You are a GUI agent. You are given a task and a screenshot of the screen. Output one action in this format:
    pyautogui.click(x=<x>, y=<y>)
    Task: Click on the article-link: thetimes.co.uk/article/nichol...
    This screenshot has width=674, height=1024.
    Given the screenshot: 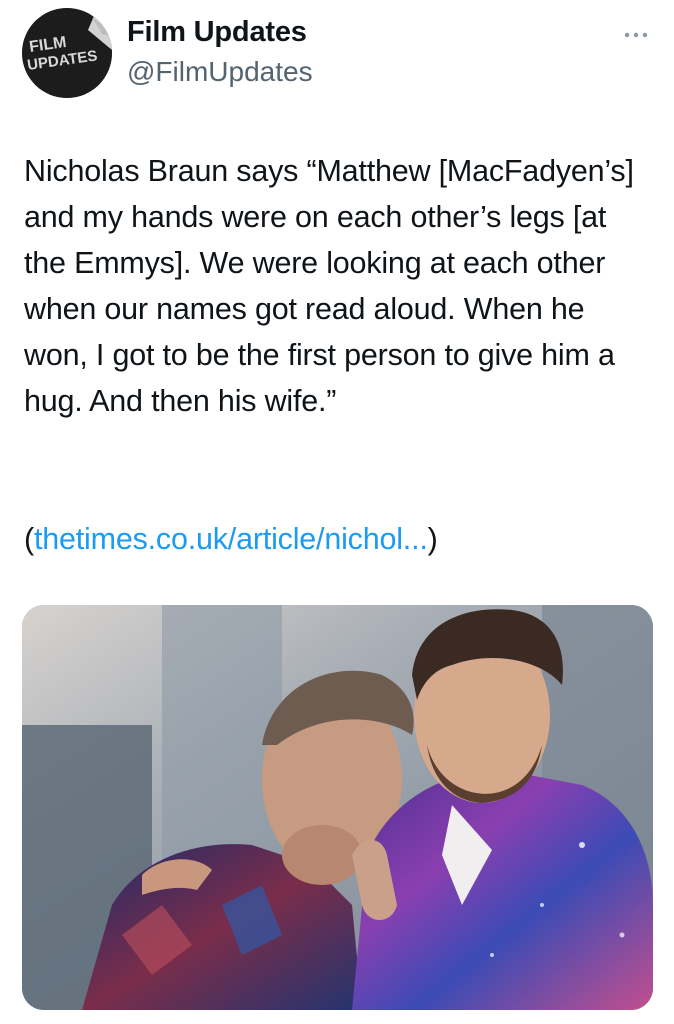 What is the action you would take?
    pyautogui.click(x=231, y=539)
    